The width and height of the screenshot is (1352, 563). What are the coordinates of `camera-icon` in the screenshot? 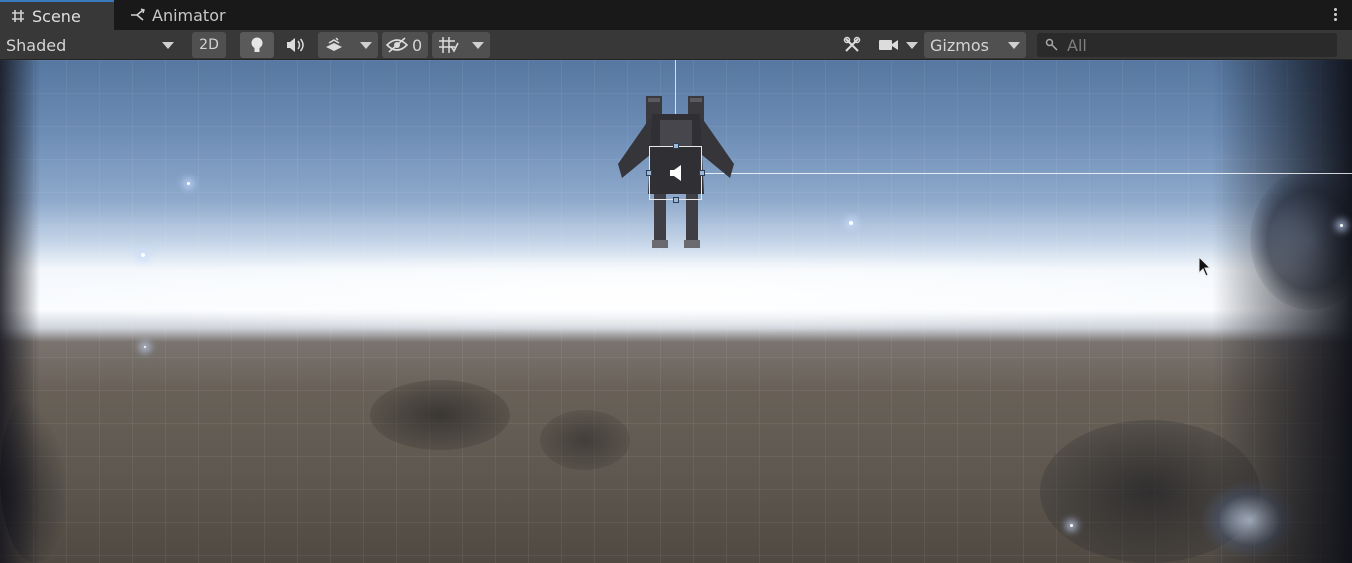 It's located at (888, 45).